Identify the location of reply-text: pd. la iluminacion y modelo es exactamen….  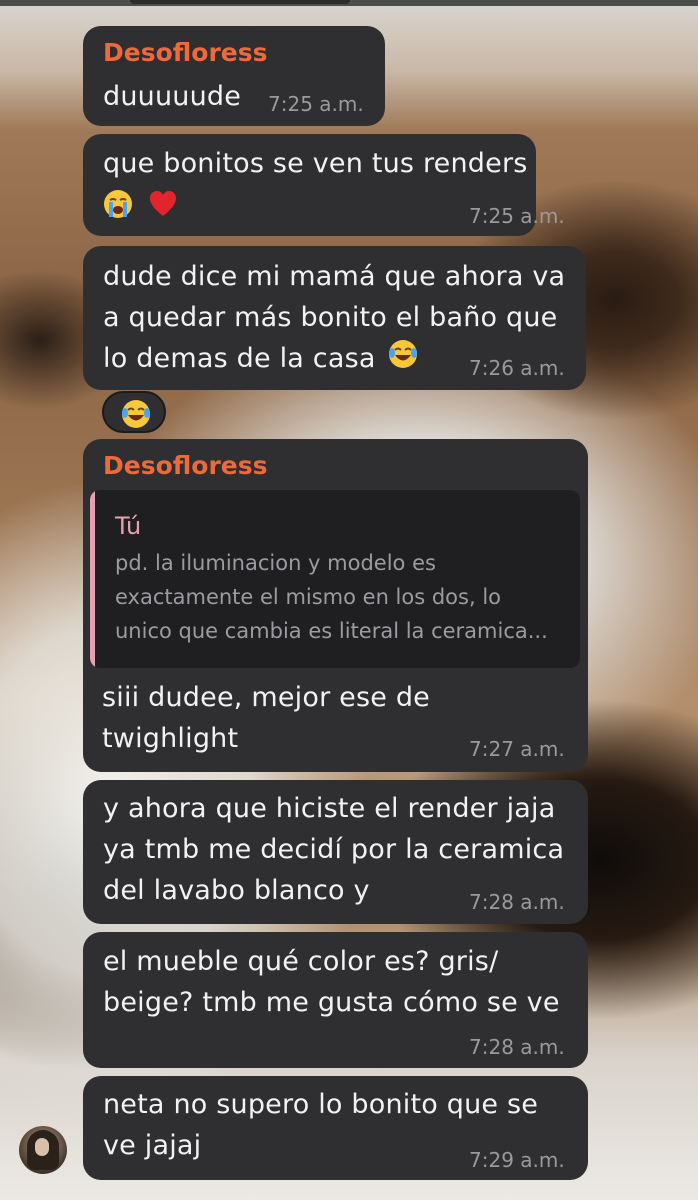
(331, 597).